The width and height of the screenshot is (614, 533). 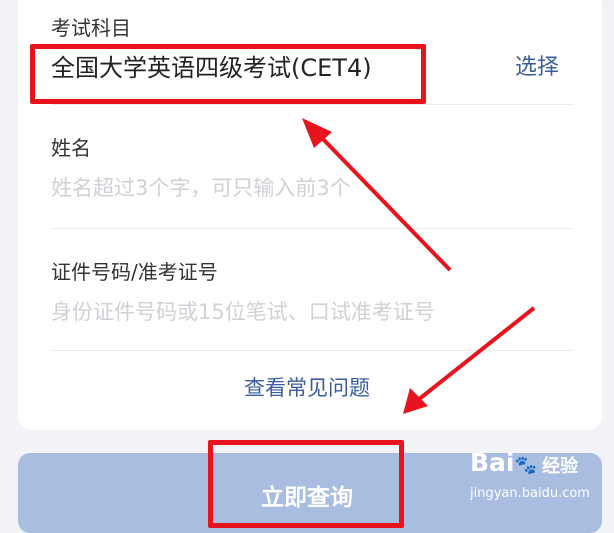 I want to click on jingyan-brand: 经验, so click(x=560, y=466).